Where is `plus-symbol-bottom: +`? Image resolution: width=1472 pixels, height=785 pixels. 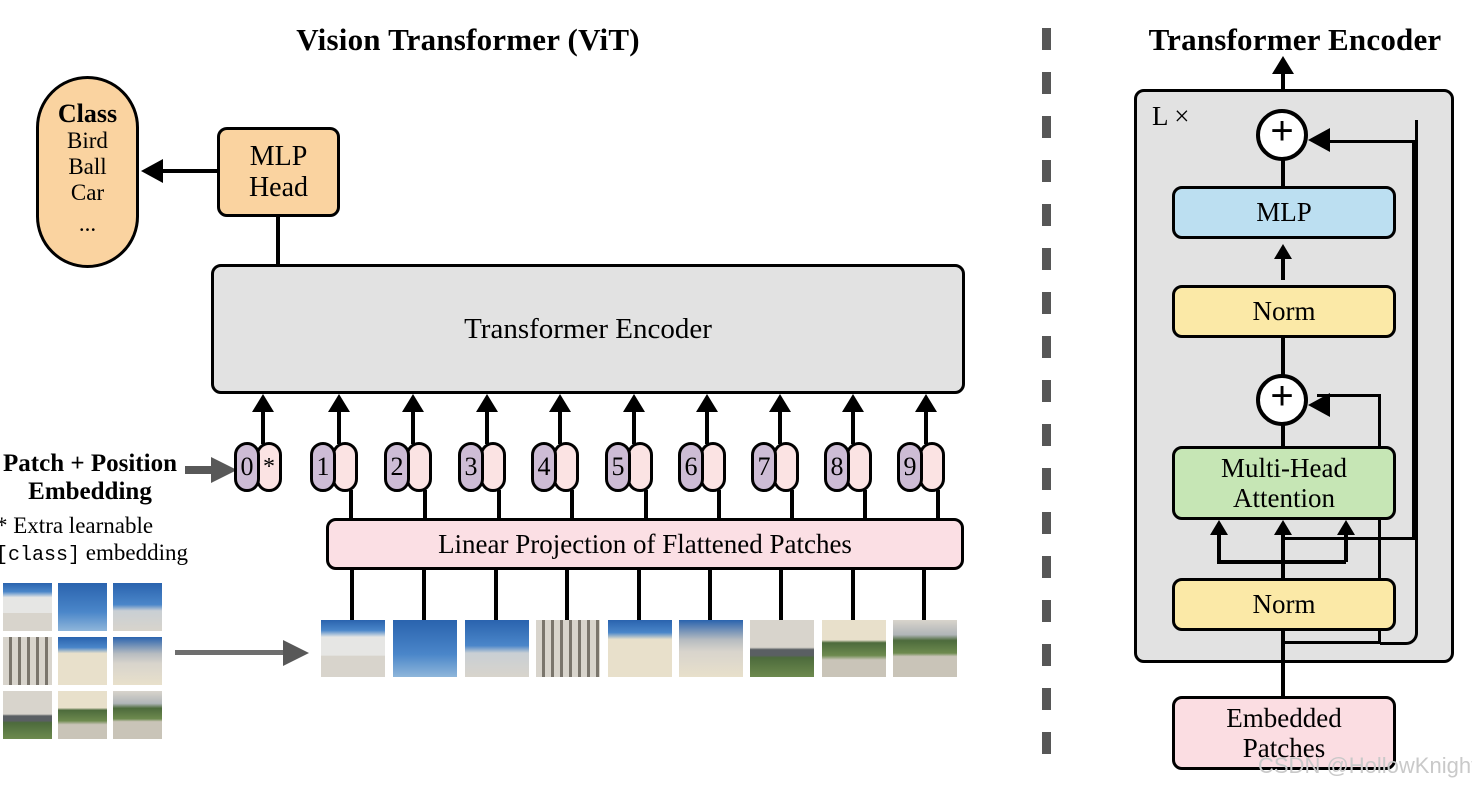 plus-symbol-bottom: + is located at coordinates (1282, 396).